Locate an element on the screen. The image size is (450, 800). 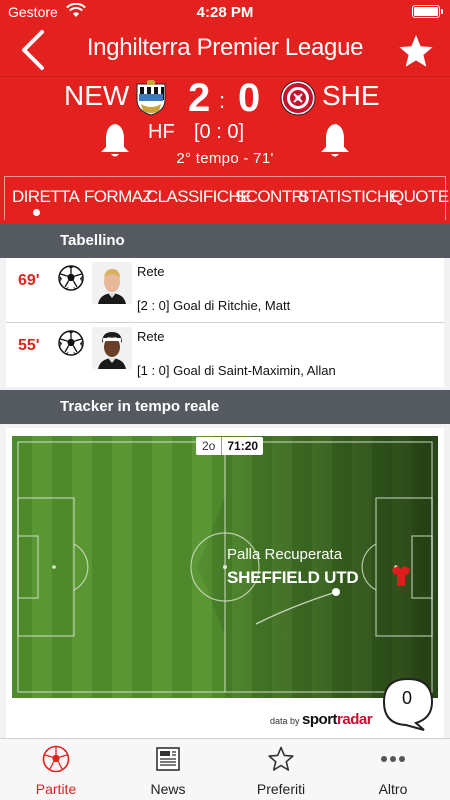
sheffield-crest-icon is located at coordinates (298, 98).